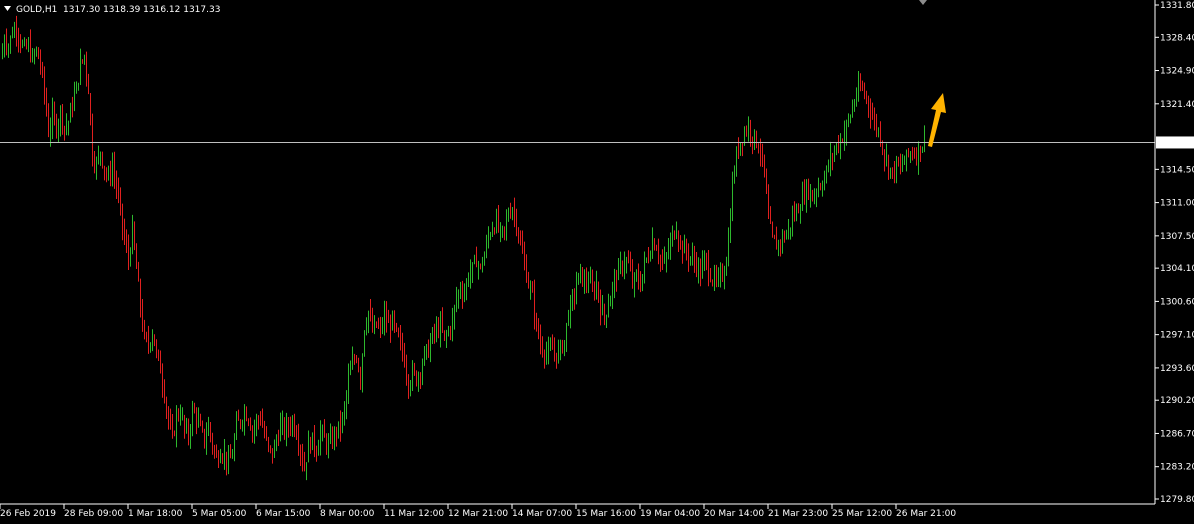 Image resolution: width=1194 pixels, height=524 pixels. Describe the element at coordinates (141, 10) in the screenshot. I see `ohlc-label: 1317.30 1318.39 1316.12 1317.33` at that location.